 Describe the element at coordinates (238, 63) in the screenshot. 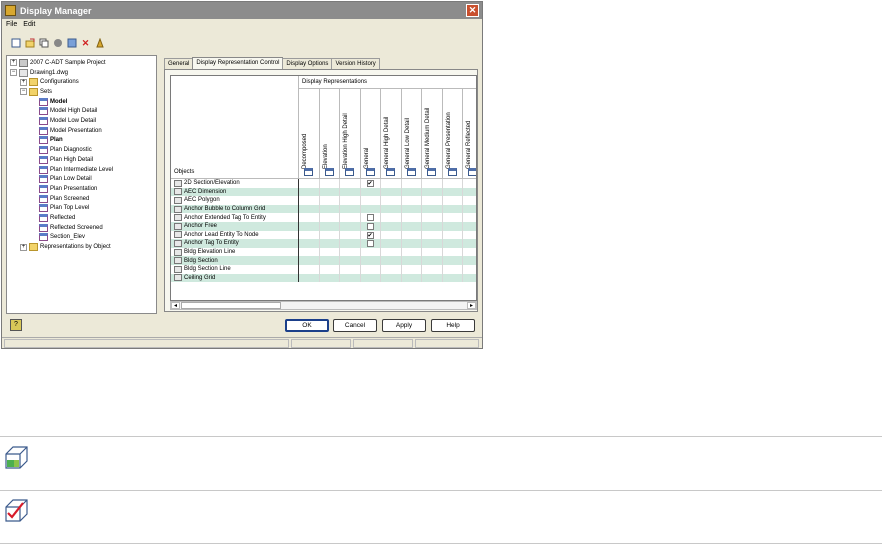

I see `tab-display-representation-control: Display Representation Control` at that location.